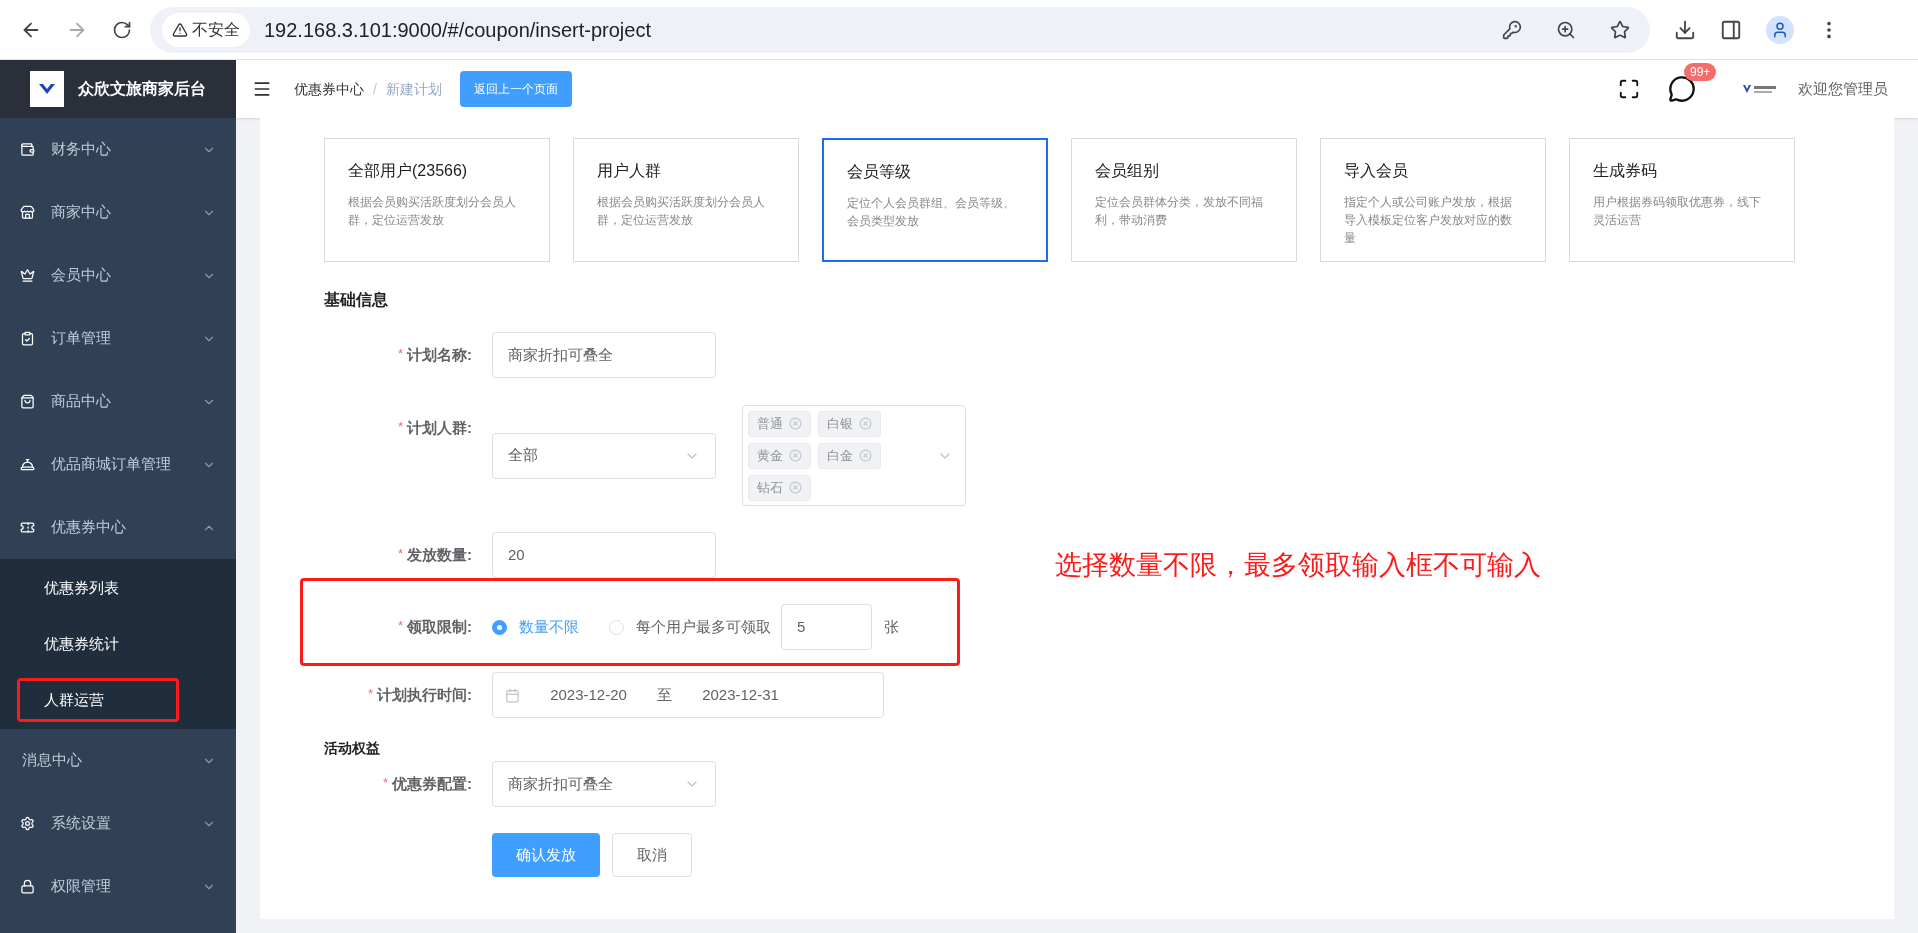 This screenshot has height=933, width=1918. What do you see at coordinates (1566, 29) in the screenshot?
I see `zoom-icon` at bounding box center [1566, 29].